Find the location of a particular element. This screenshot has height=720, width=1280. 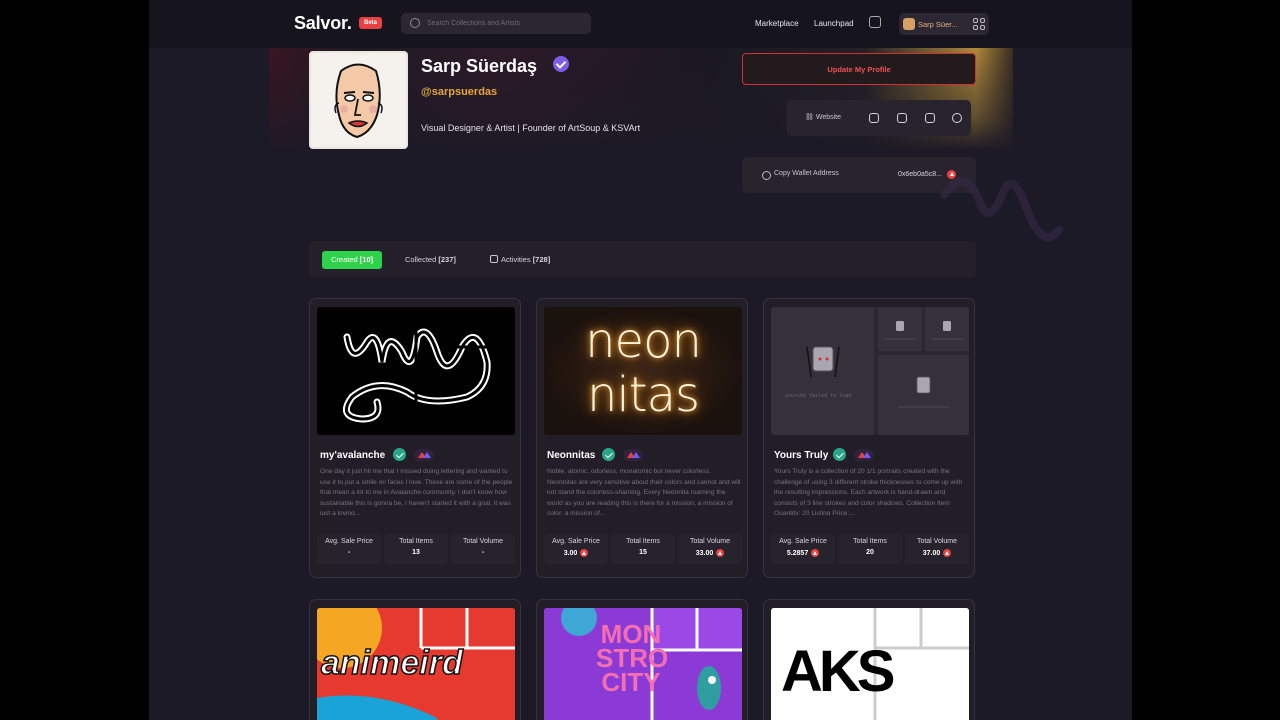

tab-collected: Collected [237] is located at coordinates (430, 260).